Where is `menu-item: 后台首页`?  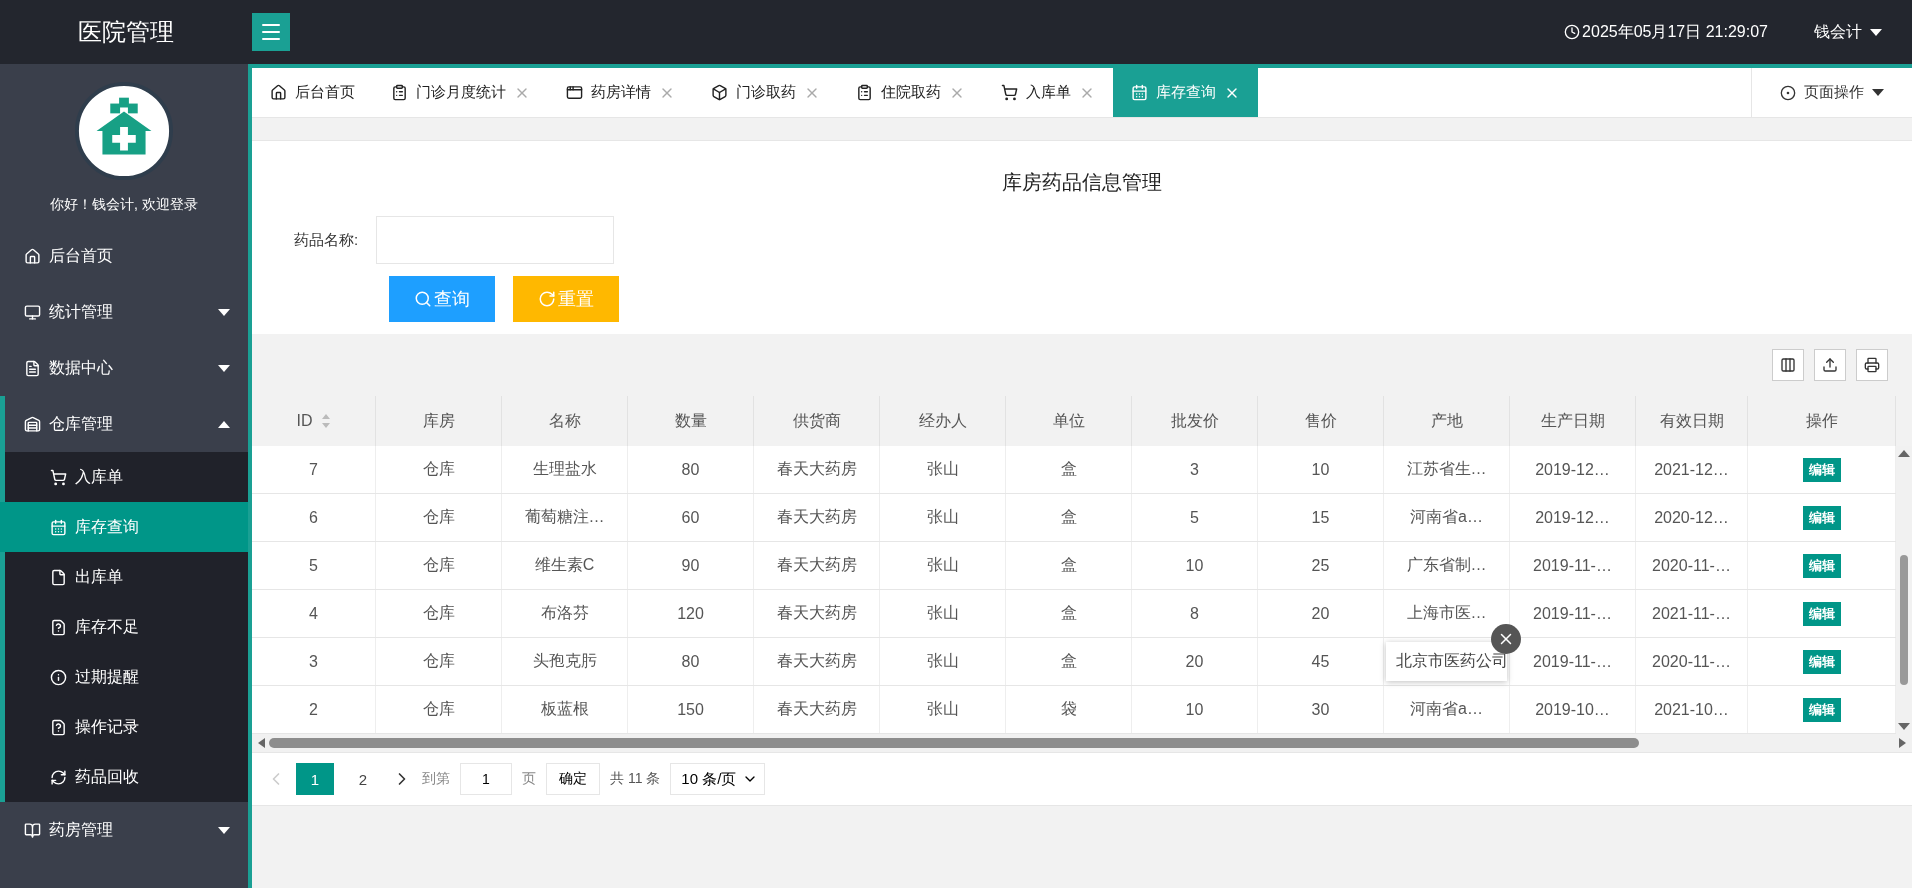
menu-item: 后台首页 is located at coordinates (124, 256).